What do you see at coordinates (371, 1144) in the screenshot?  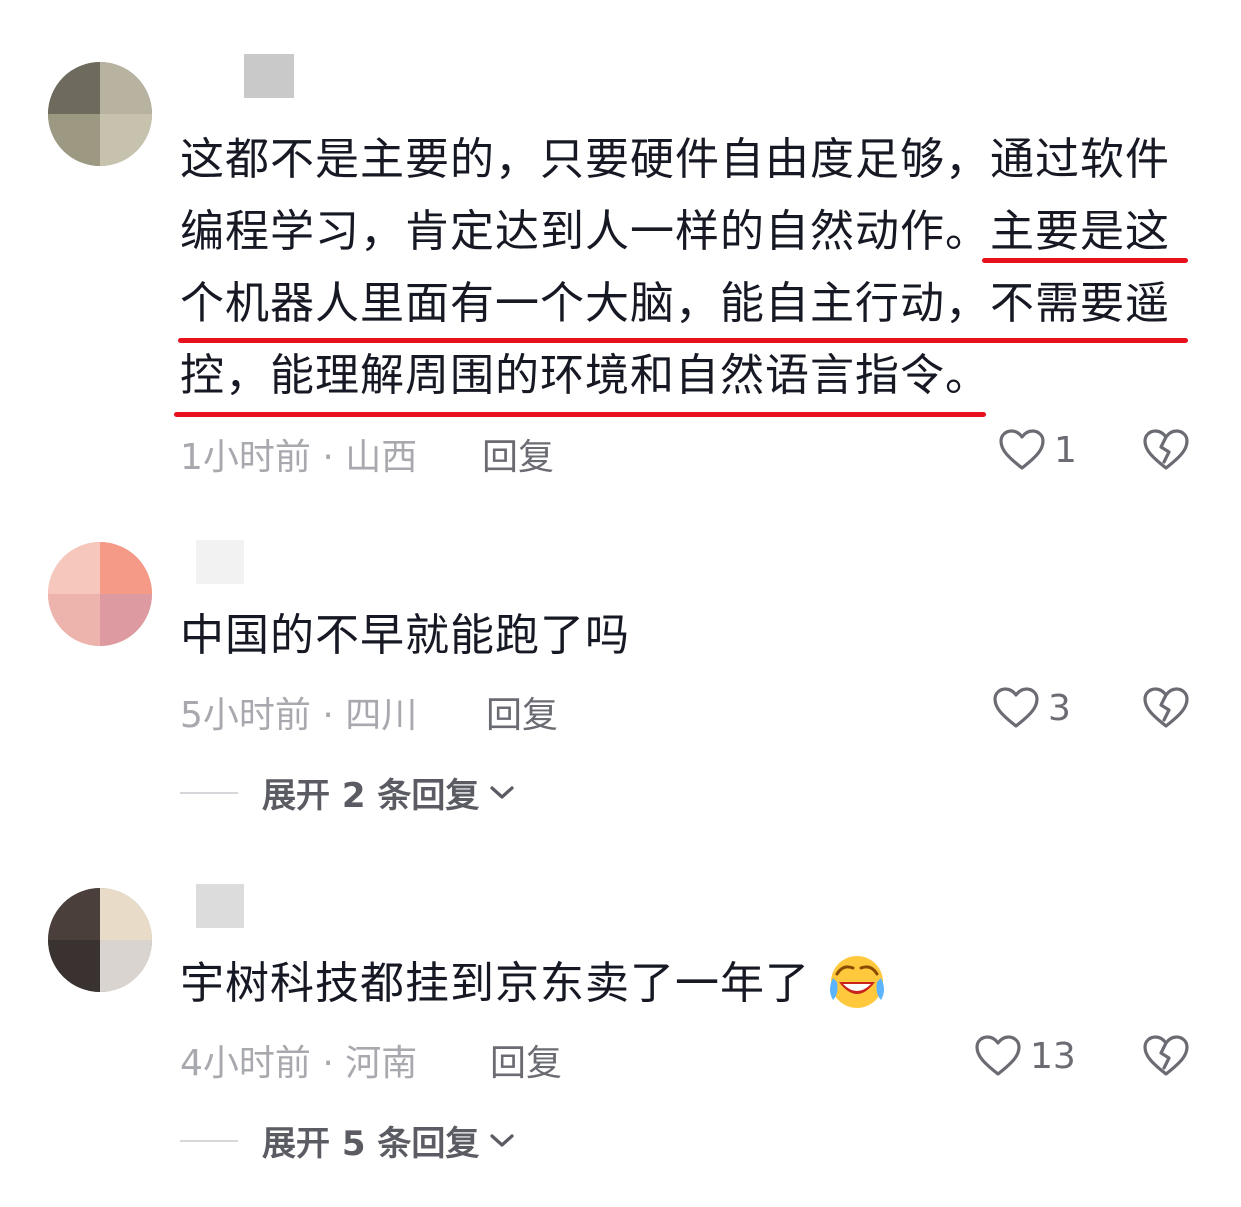 I see `expand-replies-label: 展开 5 条回复` at bounding box center [371, 1144].